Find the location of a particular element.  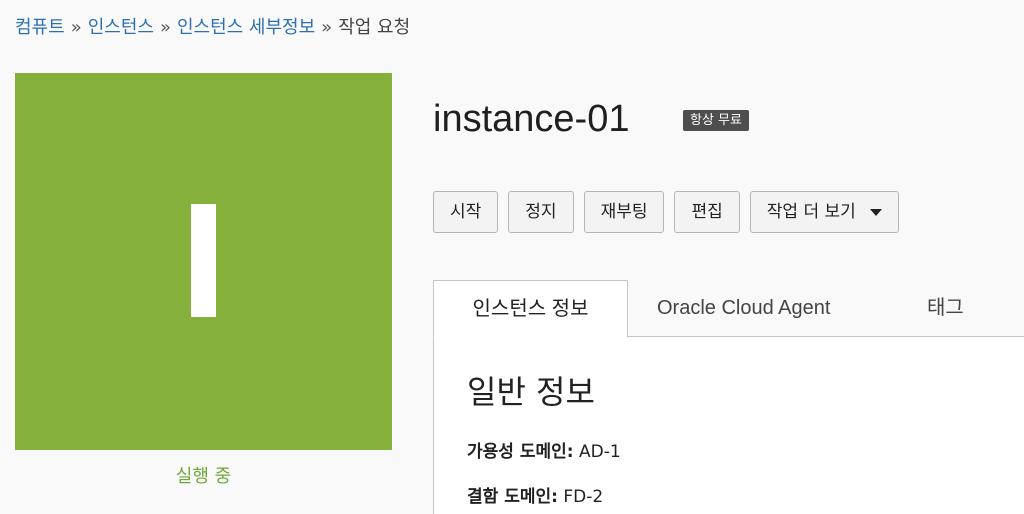

stop-button: 정지 is located at coordinates (541, 212).